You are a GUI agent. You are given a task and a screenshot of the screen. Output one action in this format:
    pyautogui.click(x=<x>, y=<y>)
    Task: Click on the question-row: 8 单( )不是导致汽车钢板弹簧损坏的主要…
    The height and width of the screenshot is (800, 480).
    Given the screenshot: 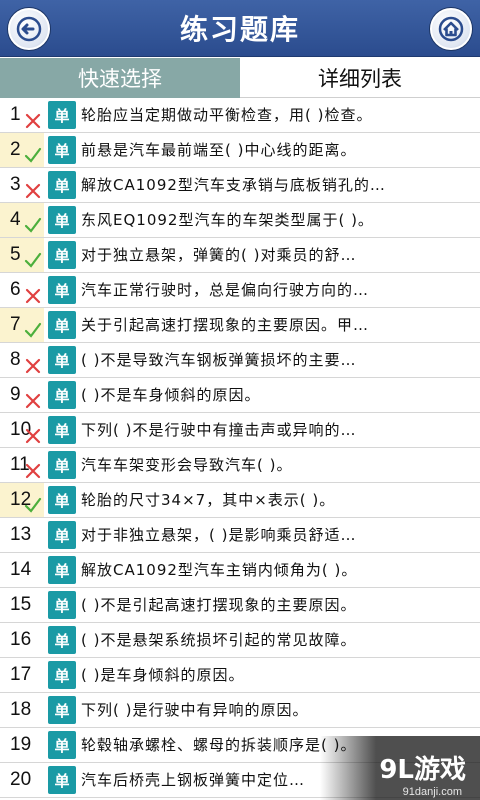 What is the action you would take?
    pyautogui.click(x=240, y=360)
    